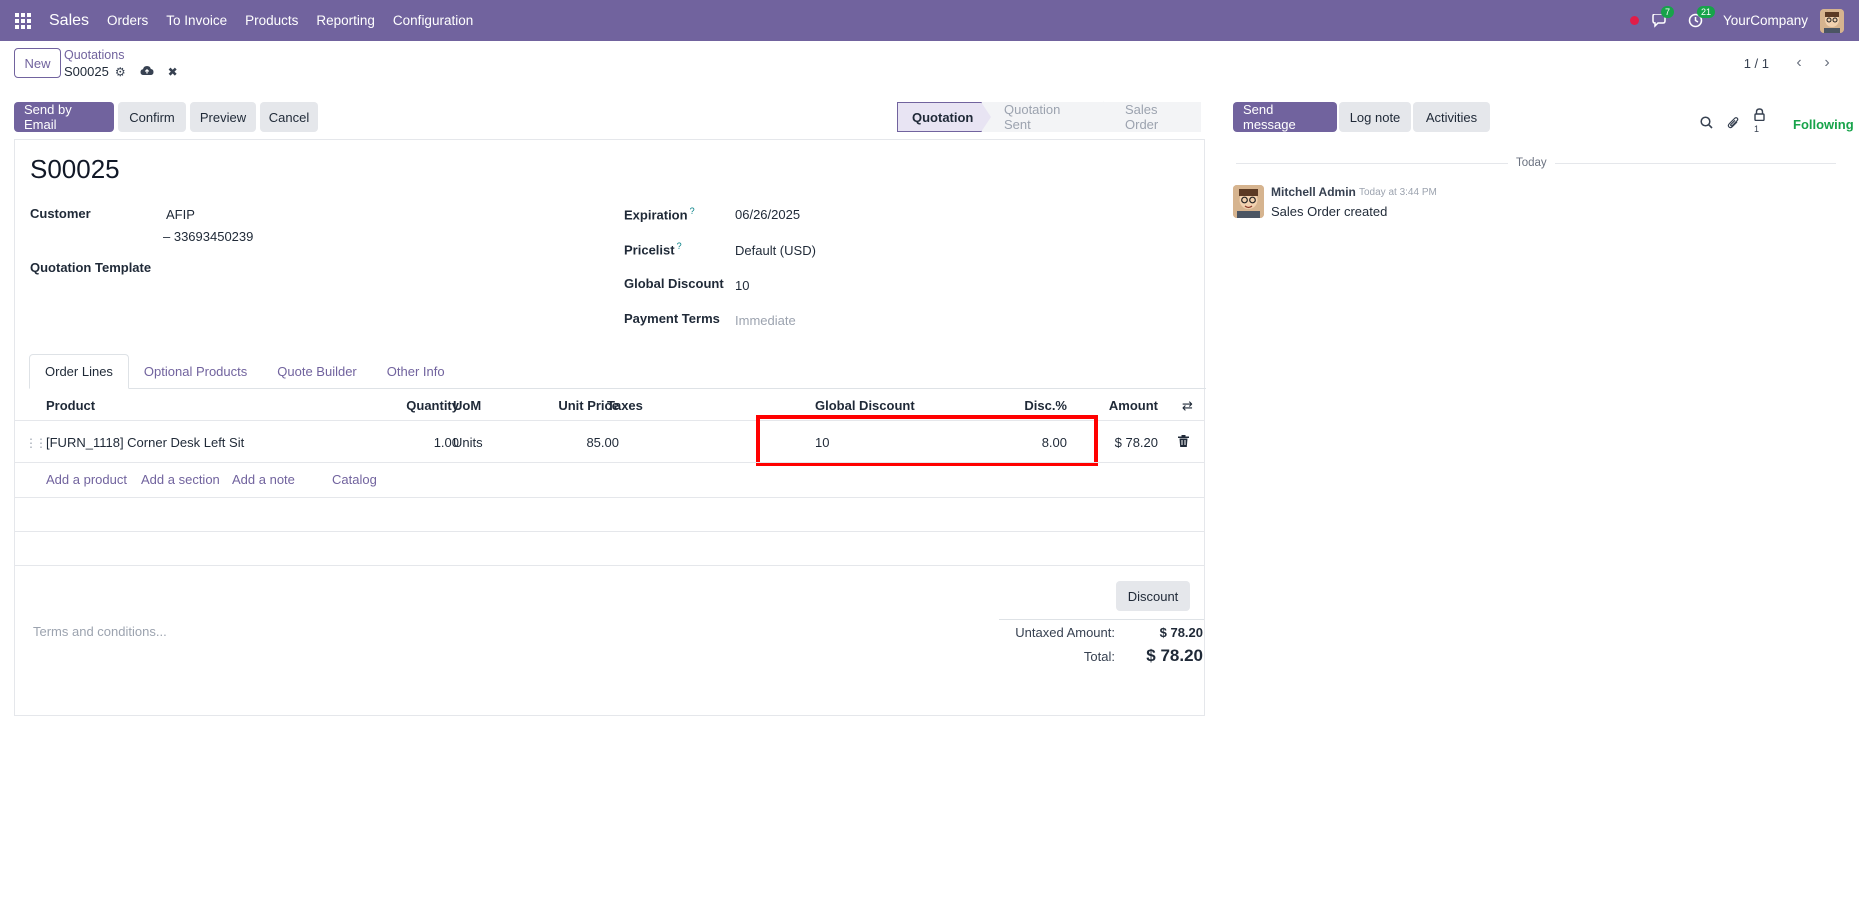  What do you see at coordinates (577, 442) in the screenshot?
I see `line-unit-price: 85.00` at bounding box center [577, 442].